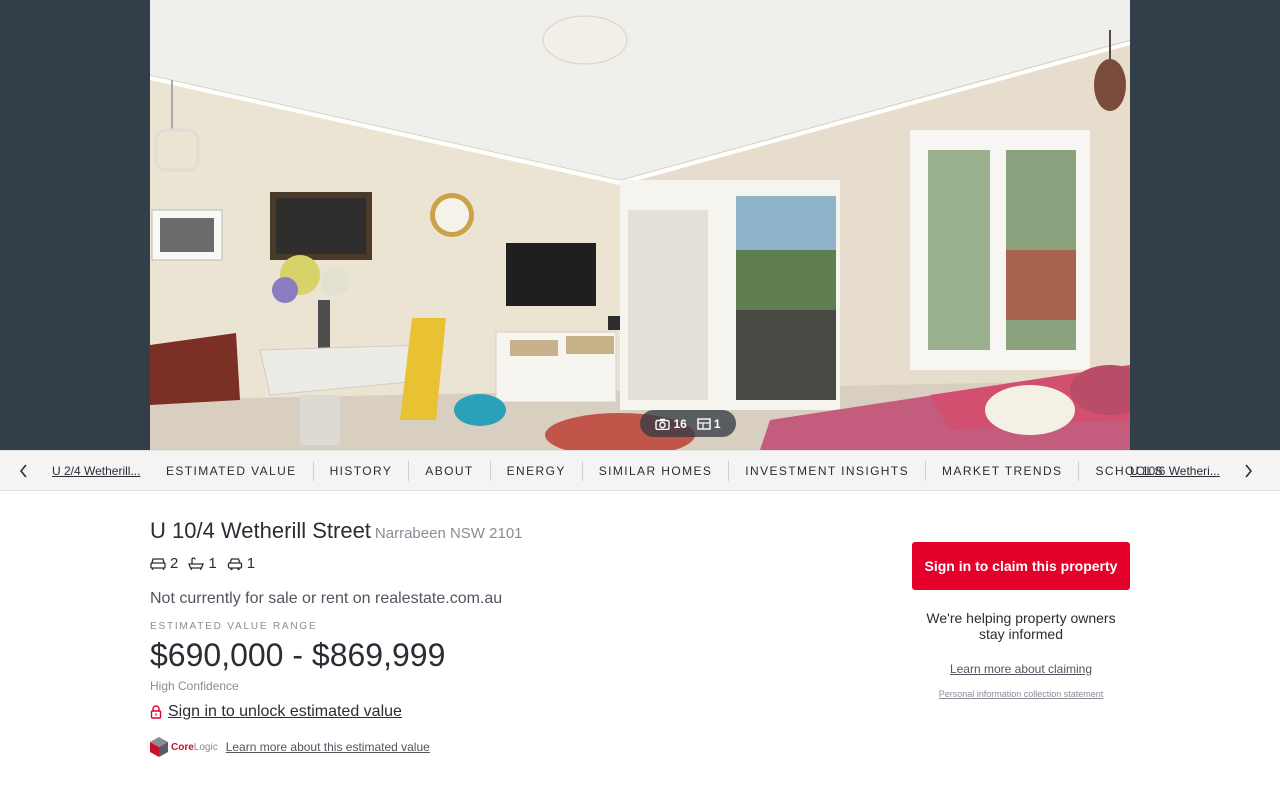 The image size is (1280, 793). Describe the element at coordinates (663, 424) in the screenshot. I see `camera-icon` at that location.